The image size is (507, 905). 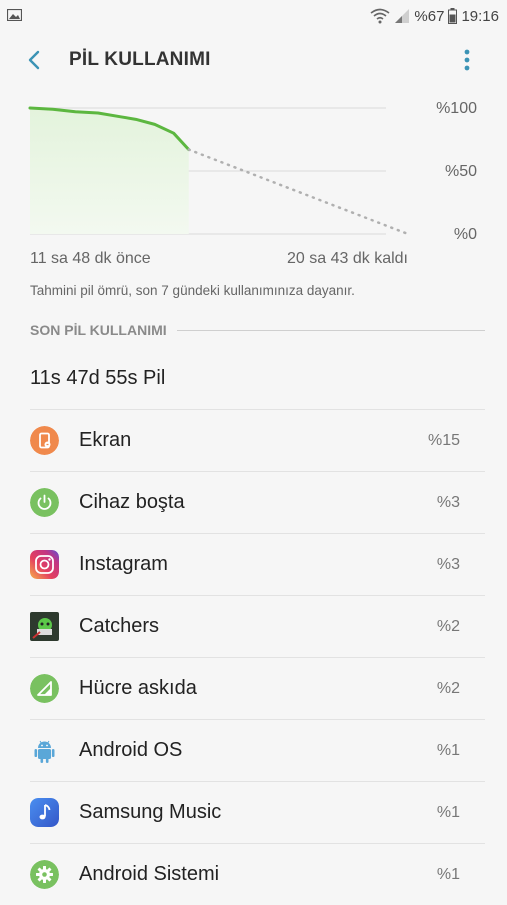 What do you see at coordinates (380, 16) in the screenshot?
I see `wifi-icon` at bounding box center [380, 16].